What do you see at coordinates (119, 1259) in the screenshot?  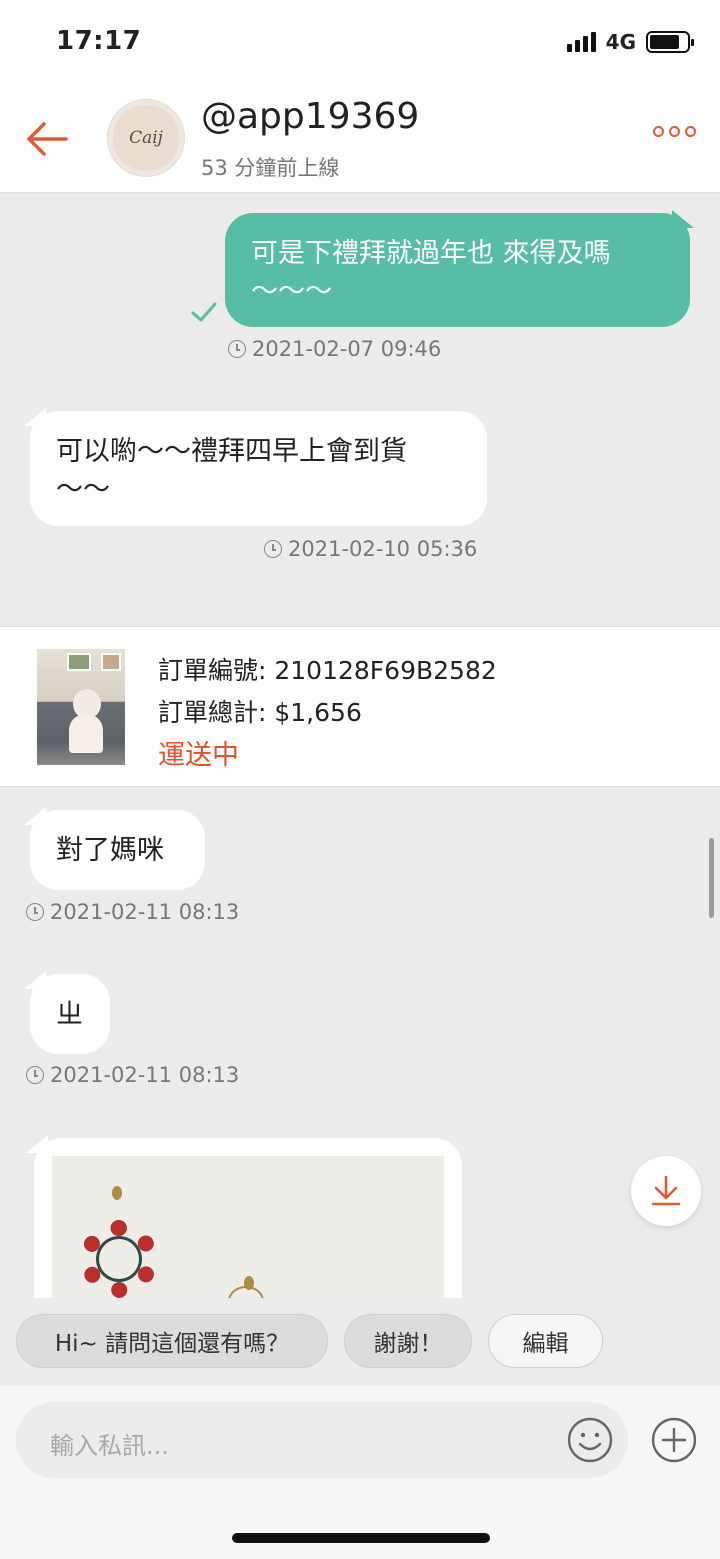 I see `wreath-image` at bounding box center [119, 1259].